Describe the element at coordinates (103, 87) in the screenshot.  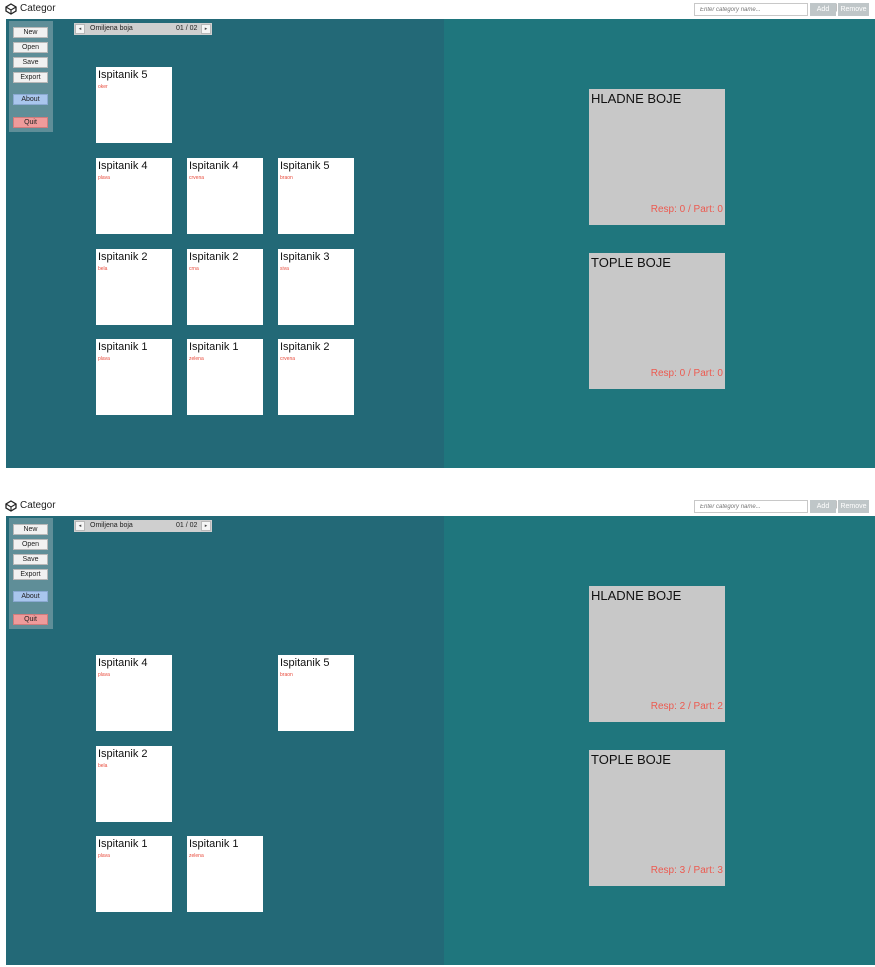
I see `response-value: oker` at that location.